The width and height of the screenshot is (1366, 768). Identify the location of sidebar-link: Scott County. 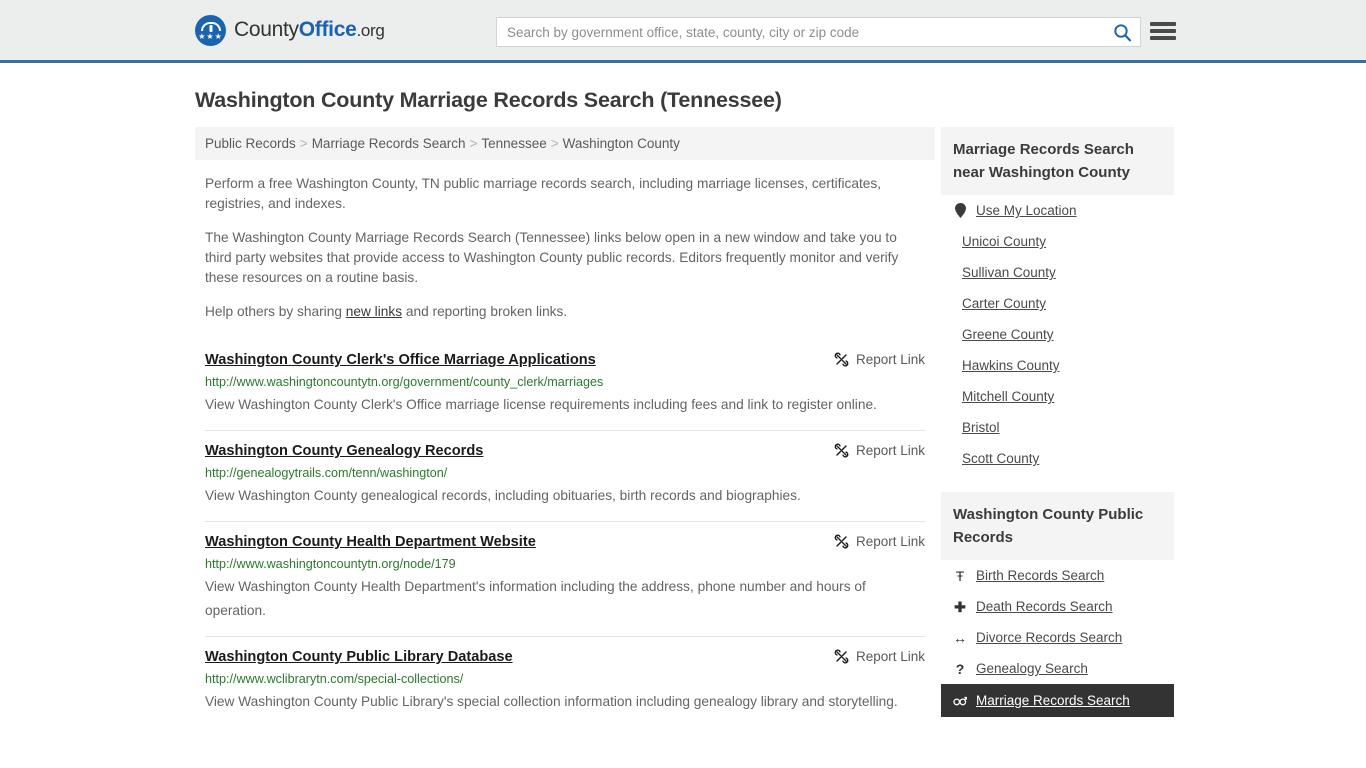
(1000, 458).